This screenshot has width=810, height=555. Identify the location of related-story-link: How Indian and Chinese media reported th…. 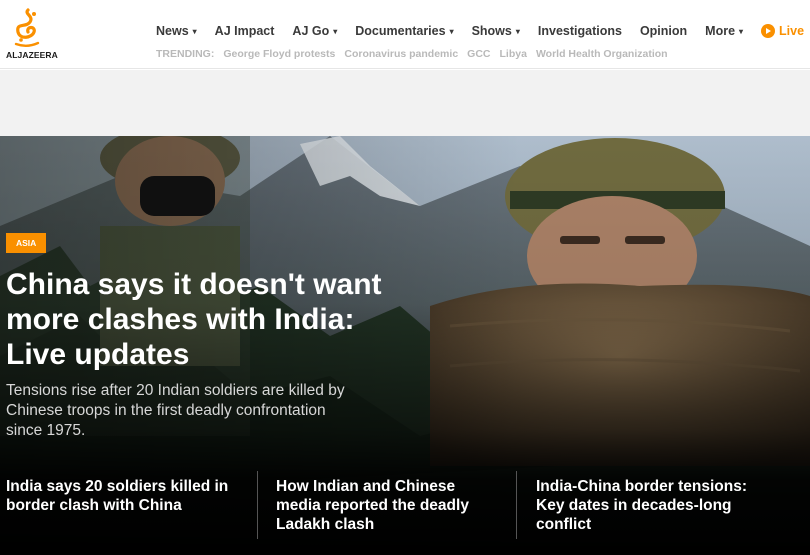
(386, 505).